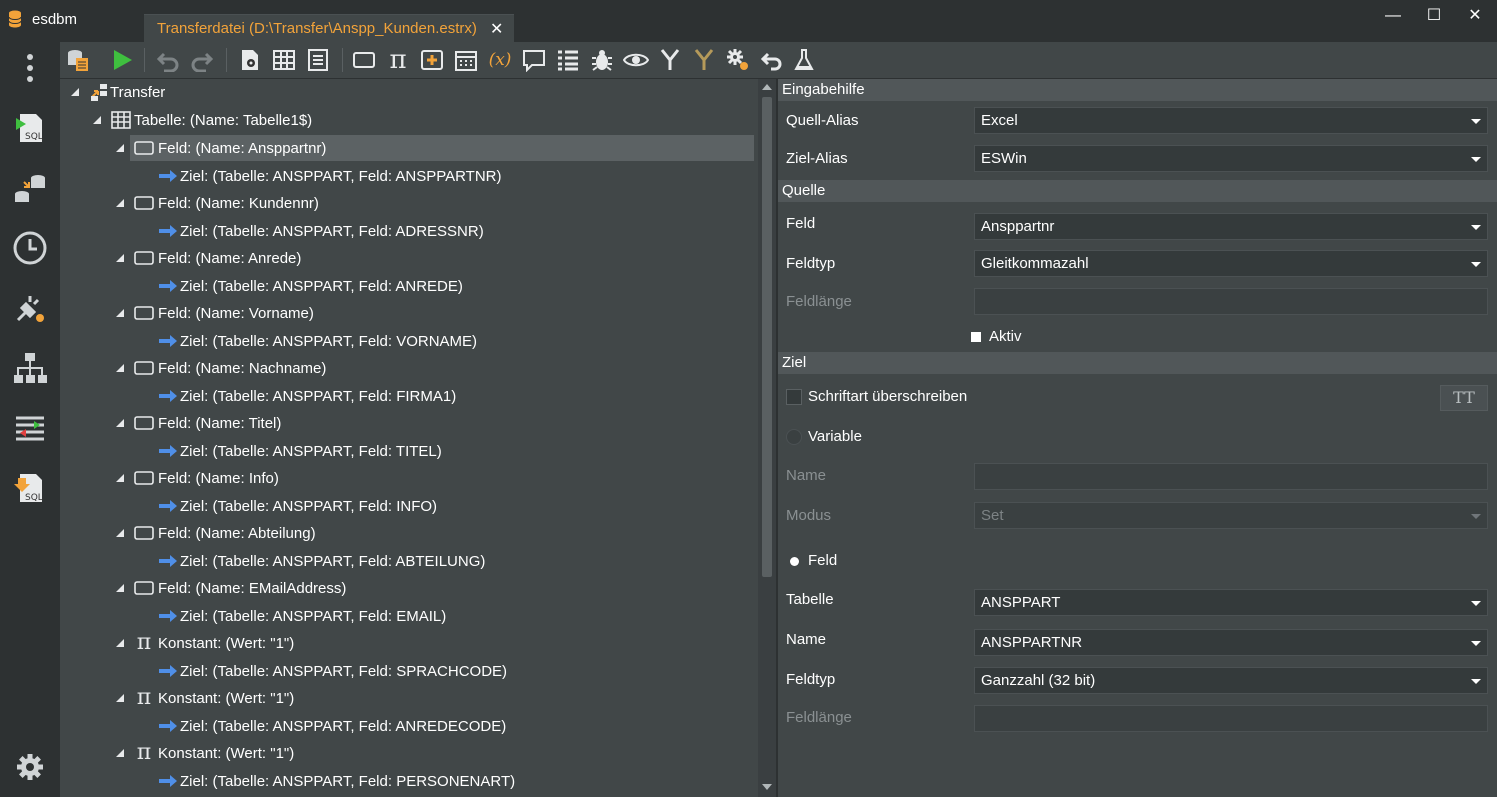 The height and width of the screenshot is (797, 1497). I want to click on run-icon, so click(122, 60).